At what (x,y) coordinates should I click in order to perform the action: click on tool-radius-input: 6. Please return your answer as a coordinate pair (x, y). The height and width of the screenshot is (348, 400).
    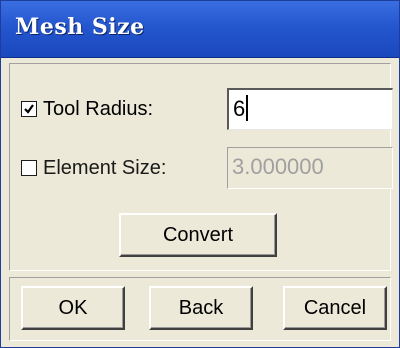
    Looking at the image, I should click on (310, 109).